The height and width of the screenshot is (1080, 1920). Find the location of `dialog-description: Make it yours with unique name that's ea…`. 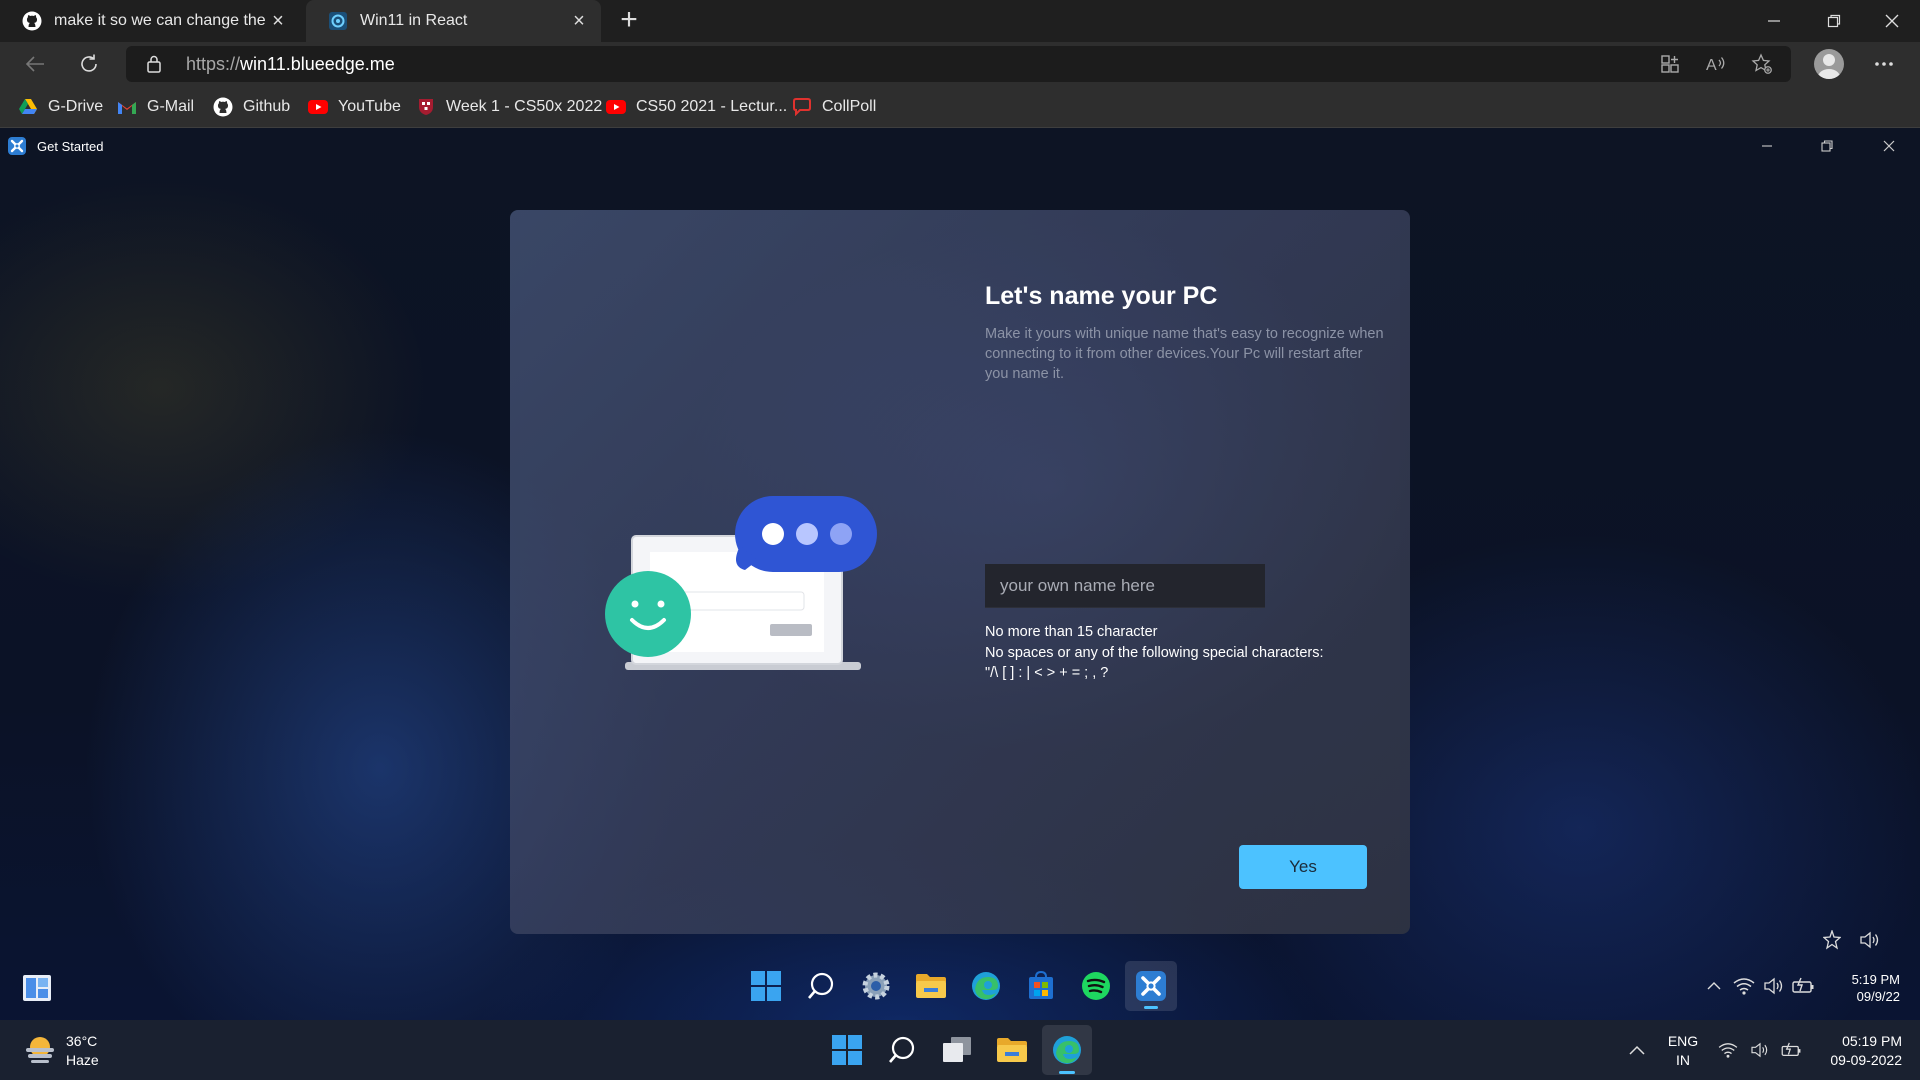

dialog-description: Make it yours with unique name that's ea… is located at coordinates (1184, 354).